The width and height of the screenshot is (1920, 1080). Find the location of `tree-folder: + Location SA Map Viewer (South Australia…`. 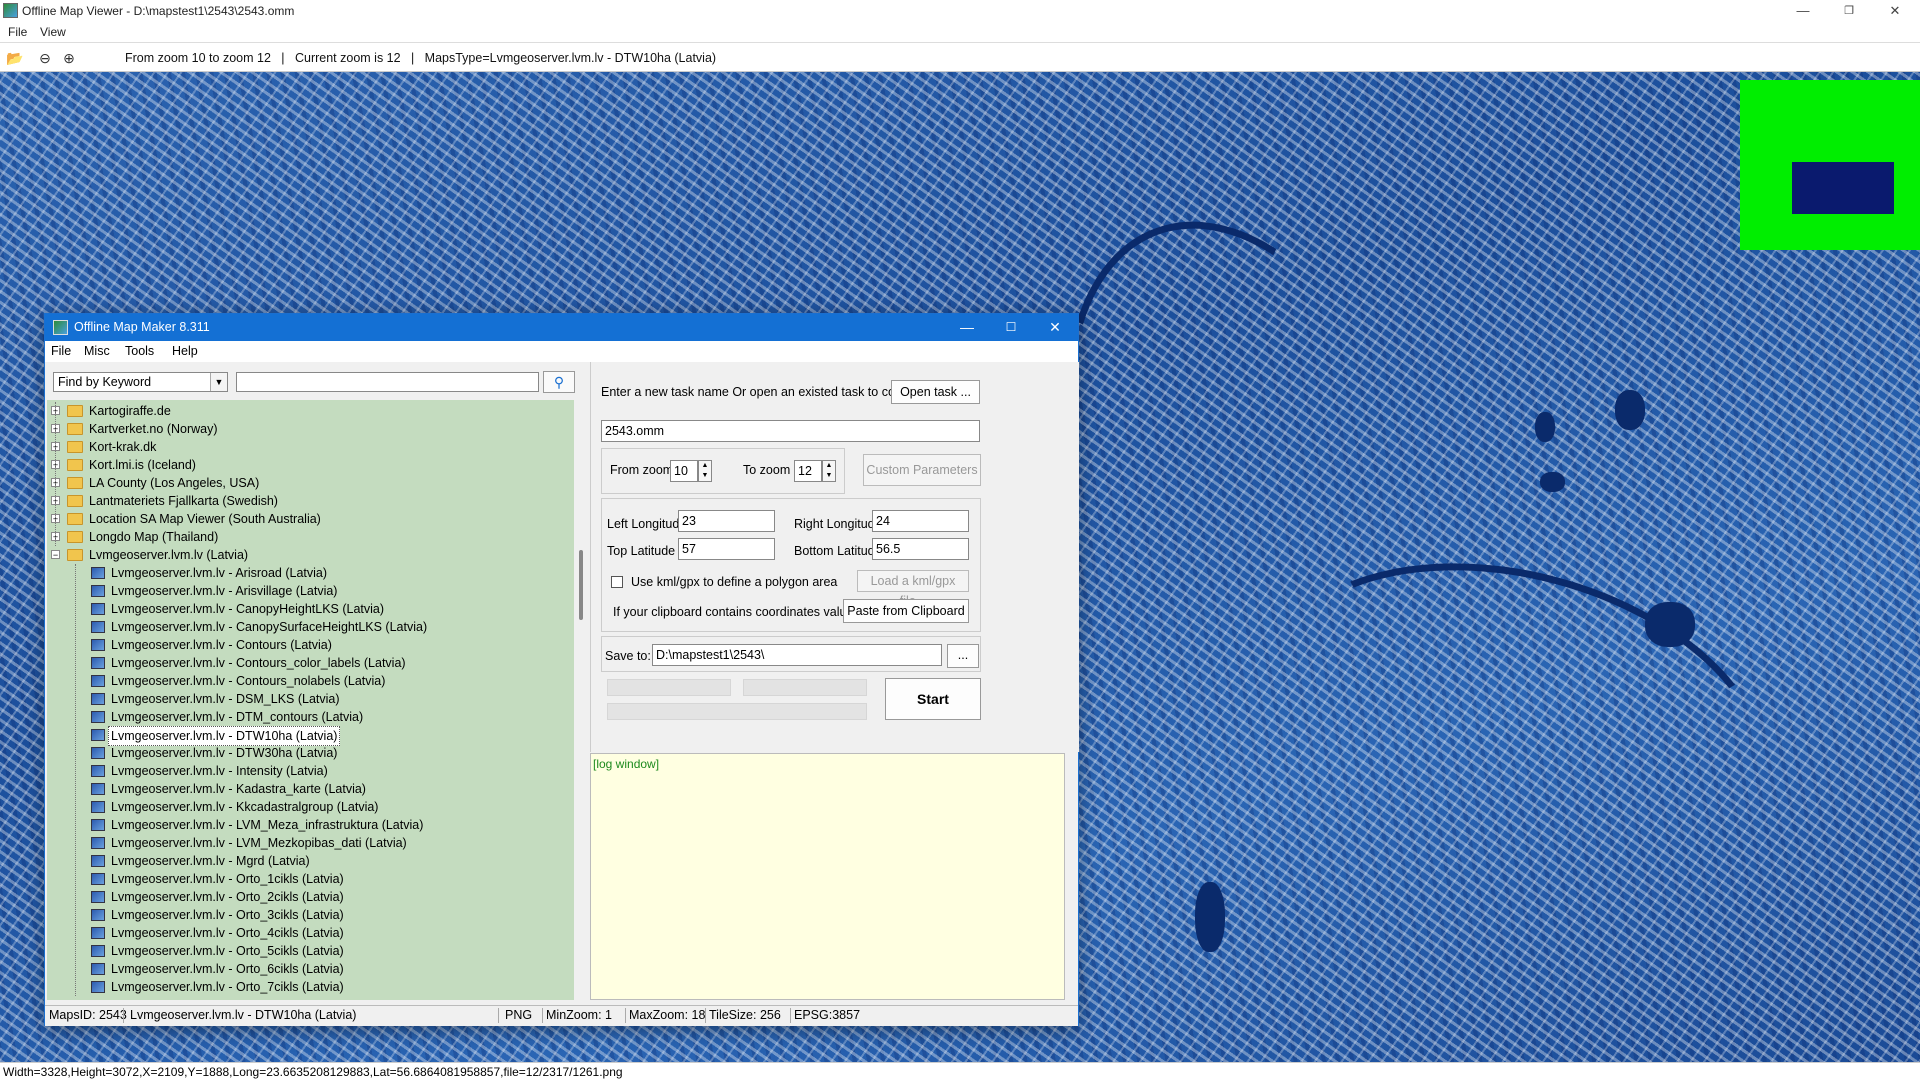

tree-folder: + Location SA Map Viewer (South Australia… is located at coordinates (307, 519).